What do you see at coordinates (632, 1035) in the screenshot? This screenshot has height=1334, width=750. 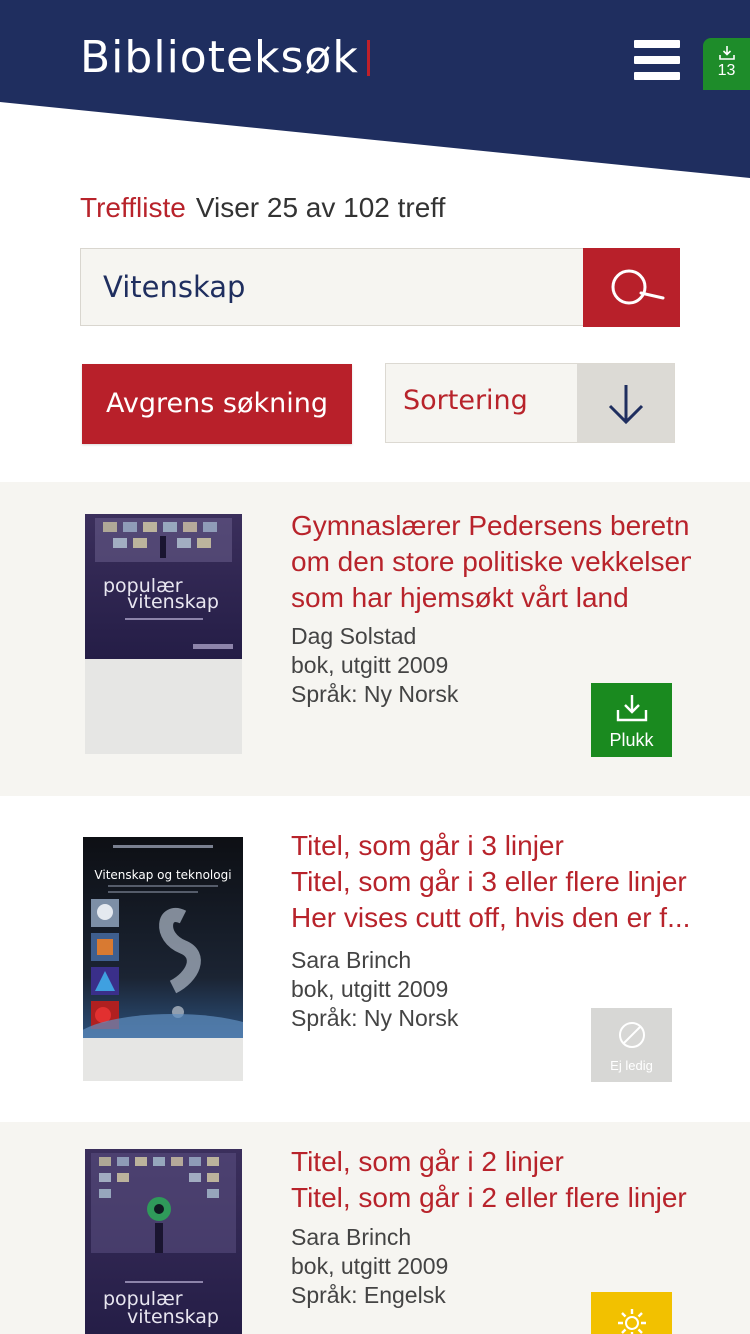 I see `unavailable-icon` at bounding box center [632, 1035].